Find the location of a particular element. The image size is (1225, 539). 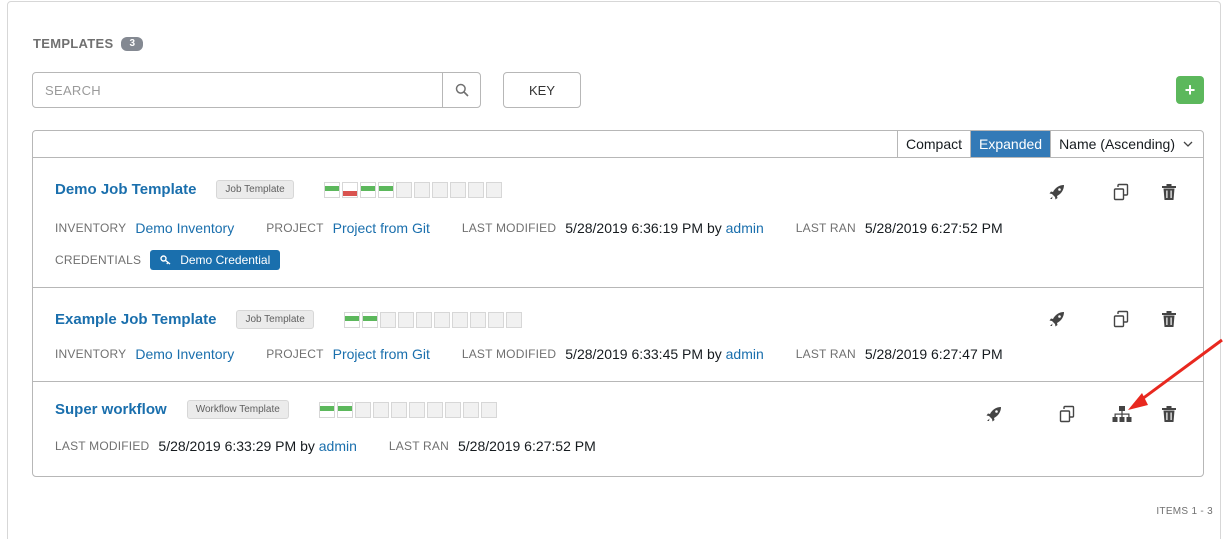

list-toolbar: Compact Expanded Name (Ascending) is located at coordinates (618, 144).